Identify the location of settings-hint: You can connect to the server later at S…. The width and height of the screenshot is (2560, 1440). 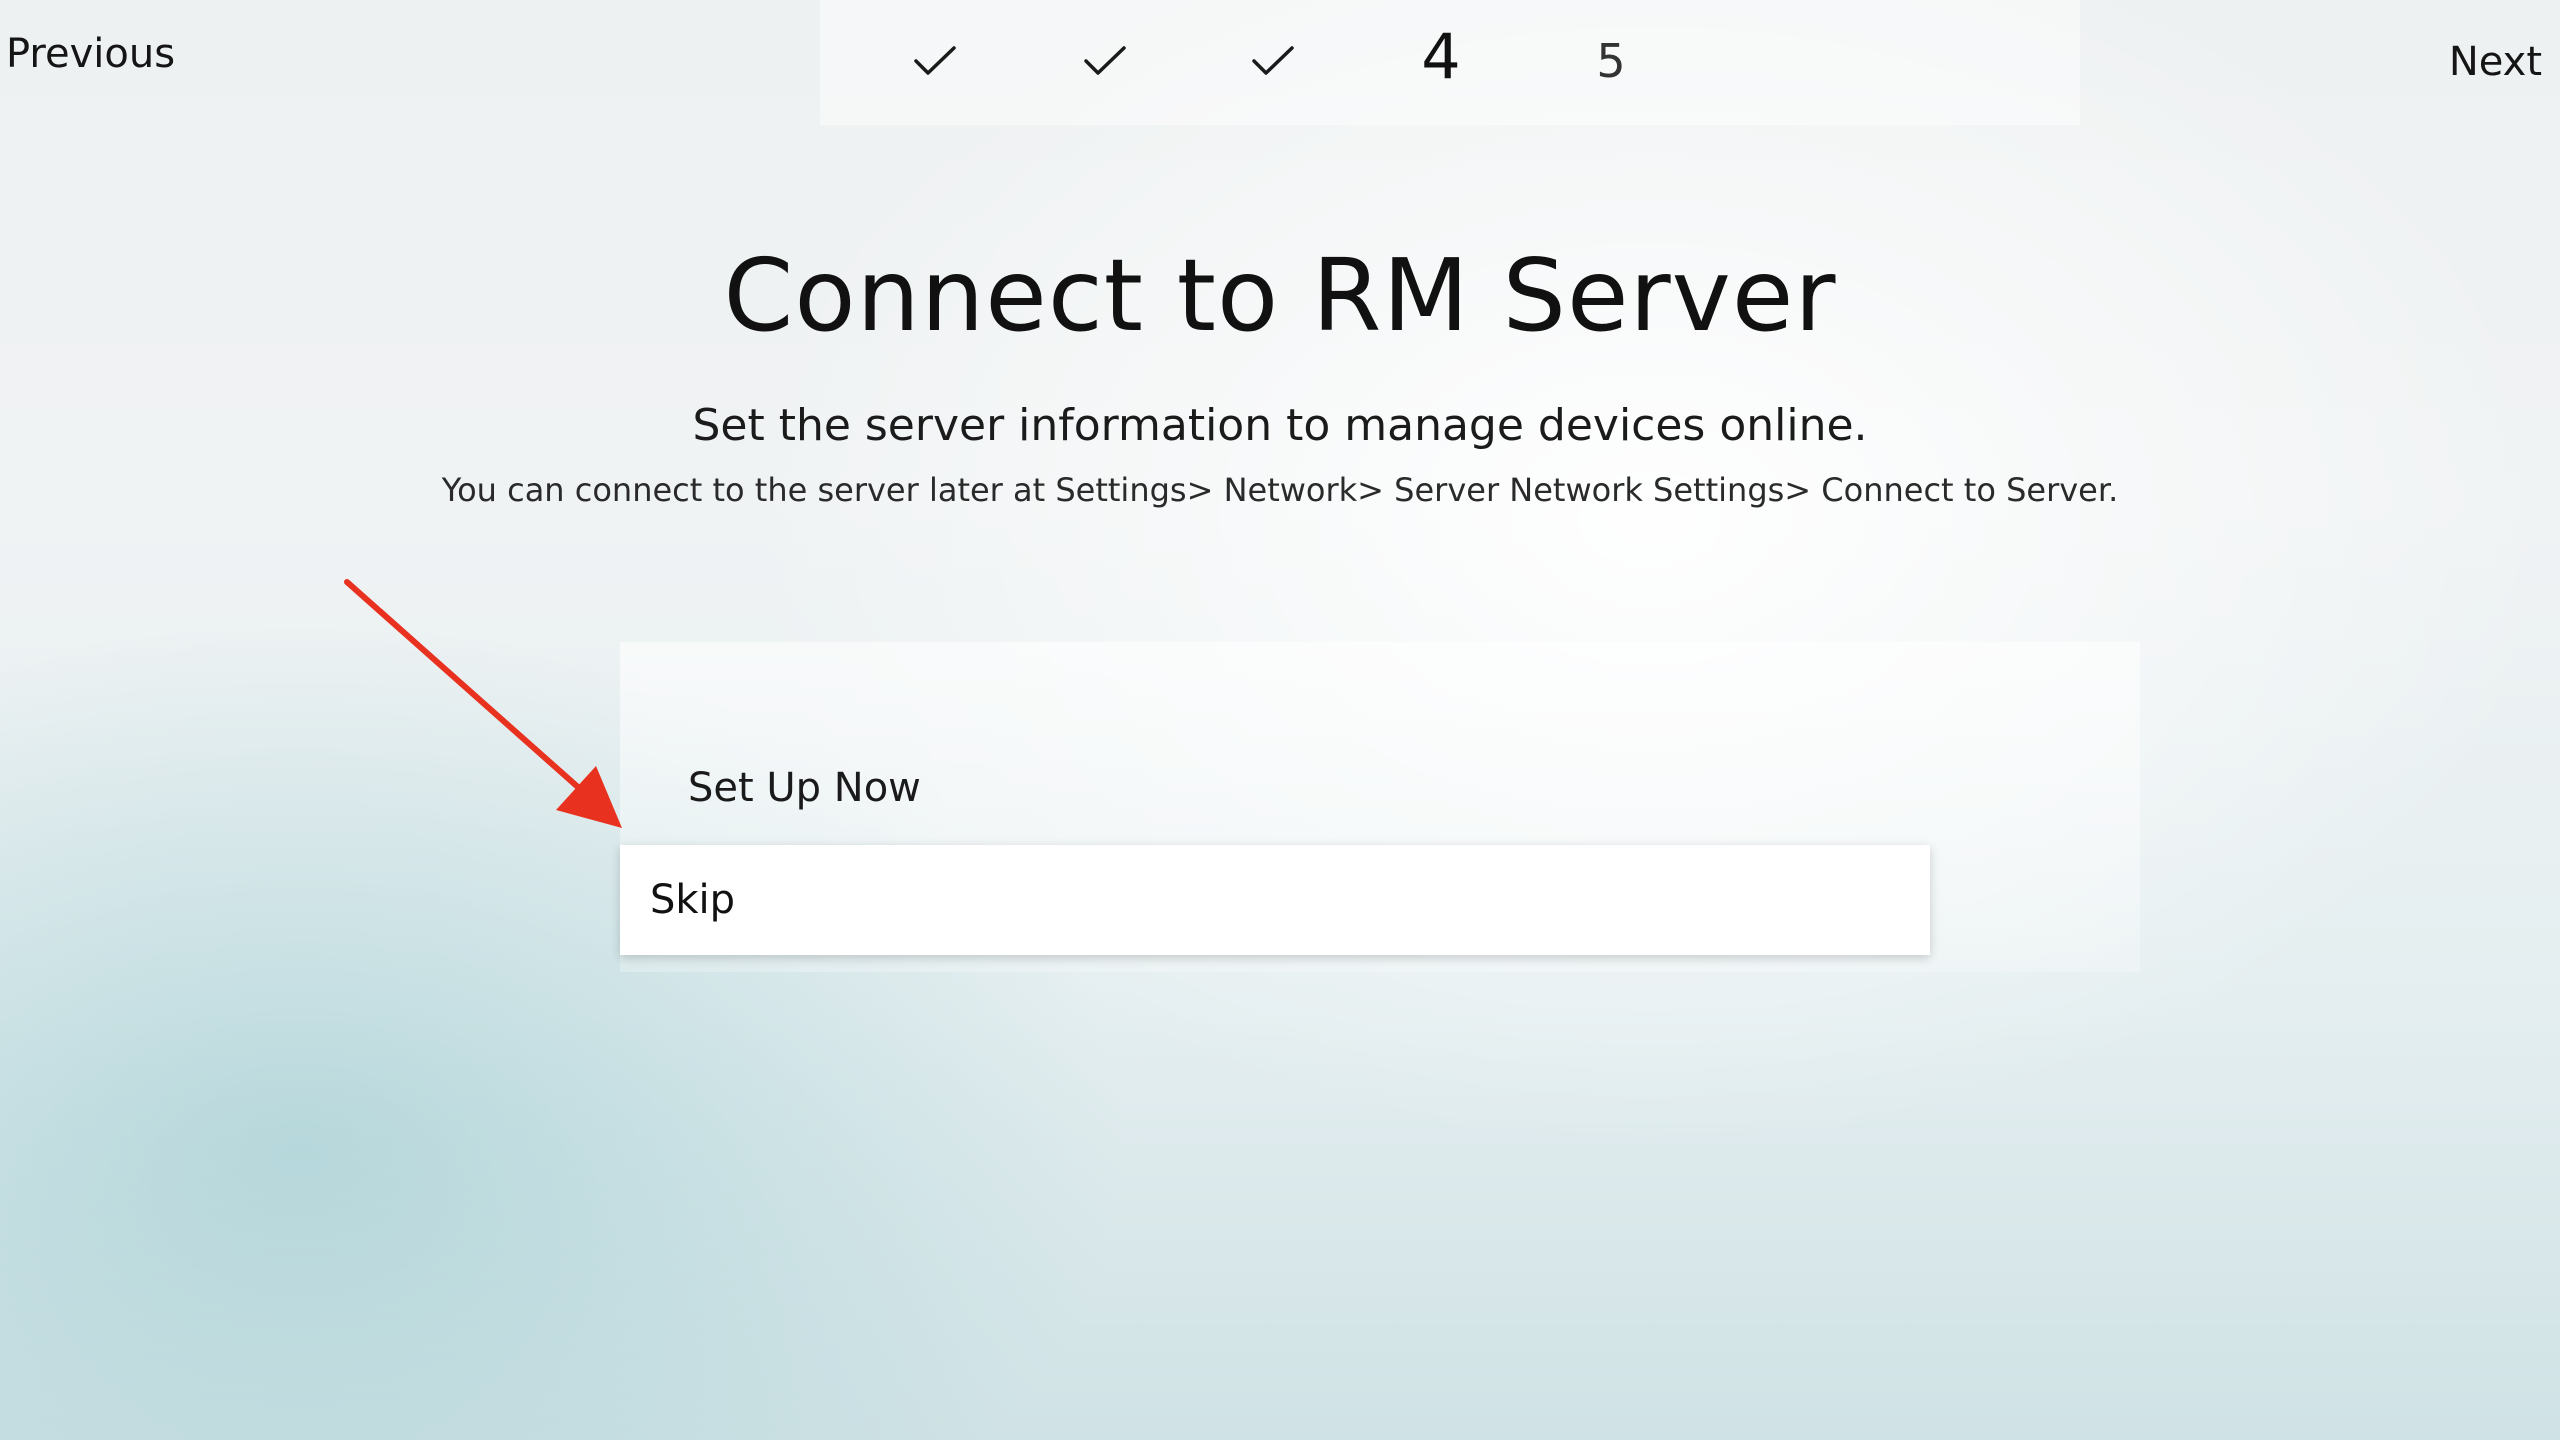
(1280, 490).